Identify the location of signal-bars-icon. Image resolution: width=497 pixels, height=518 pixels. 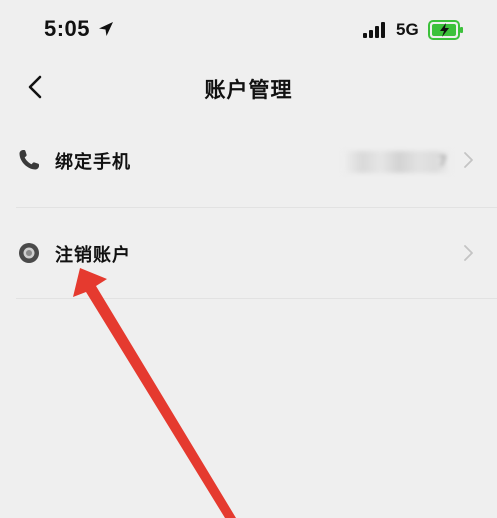
(374, 30).